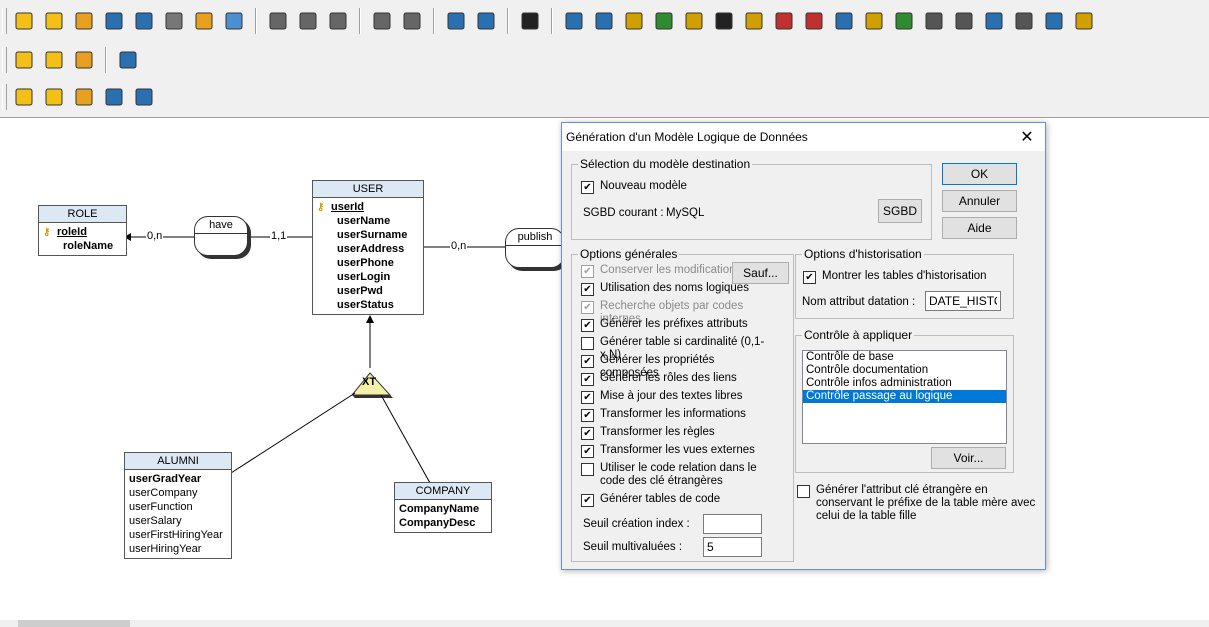  What do you see at coordinates (678, 451) in the screenshot?
I see `general-option-checkbox: ✔ Transformer les vues externes` at bounding box center [678, 451].